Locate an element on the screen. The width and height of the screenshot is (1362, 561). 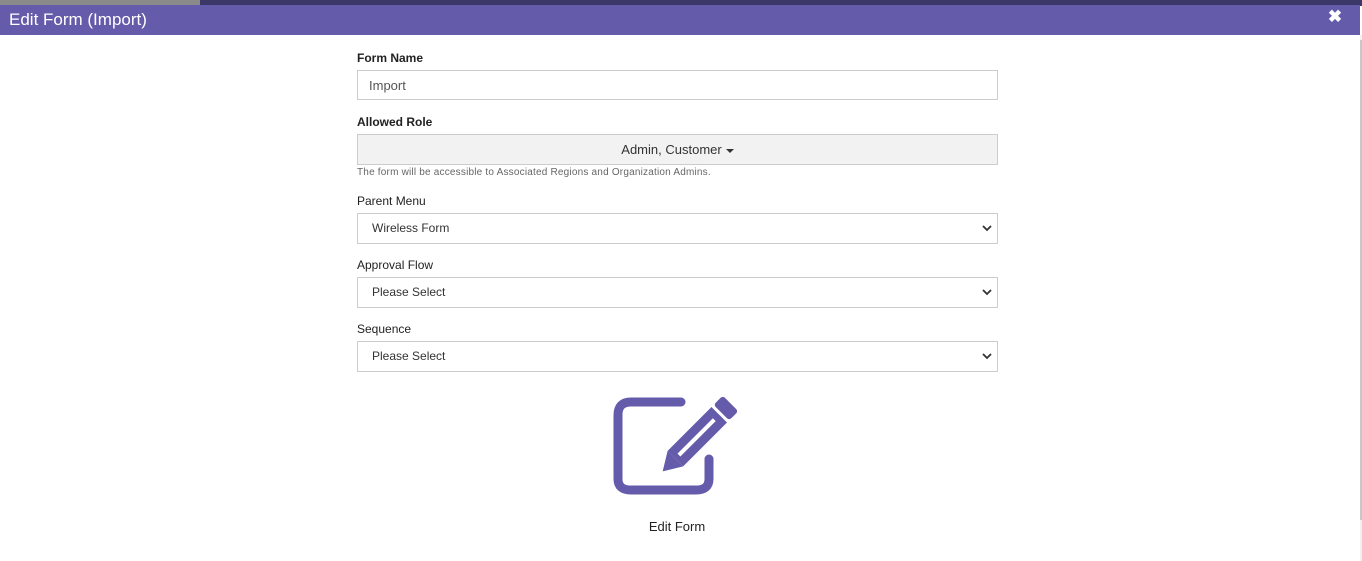
form-name-input is located at coordinates (677, 85).